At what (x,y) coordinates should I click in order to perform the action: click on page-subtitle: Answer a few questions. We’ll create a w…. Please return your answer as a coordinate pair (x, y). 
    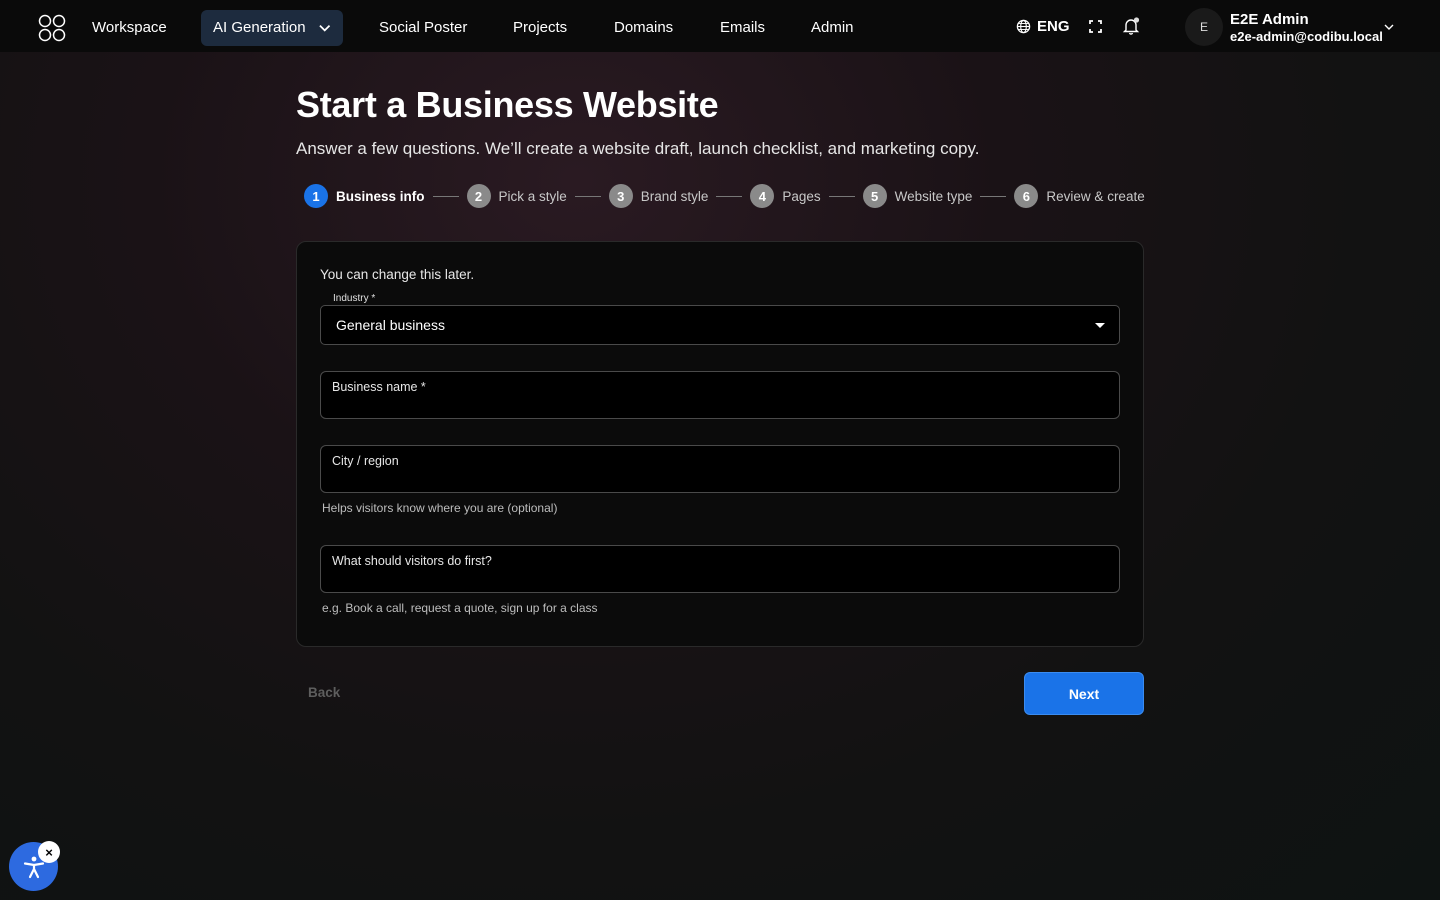
    Looking at the image, I should click on (638, 148).